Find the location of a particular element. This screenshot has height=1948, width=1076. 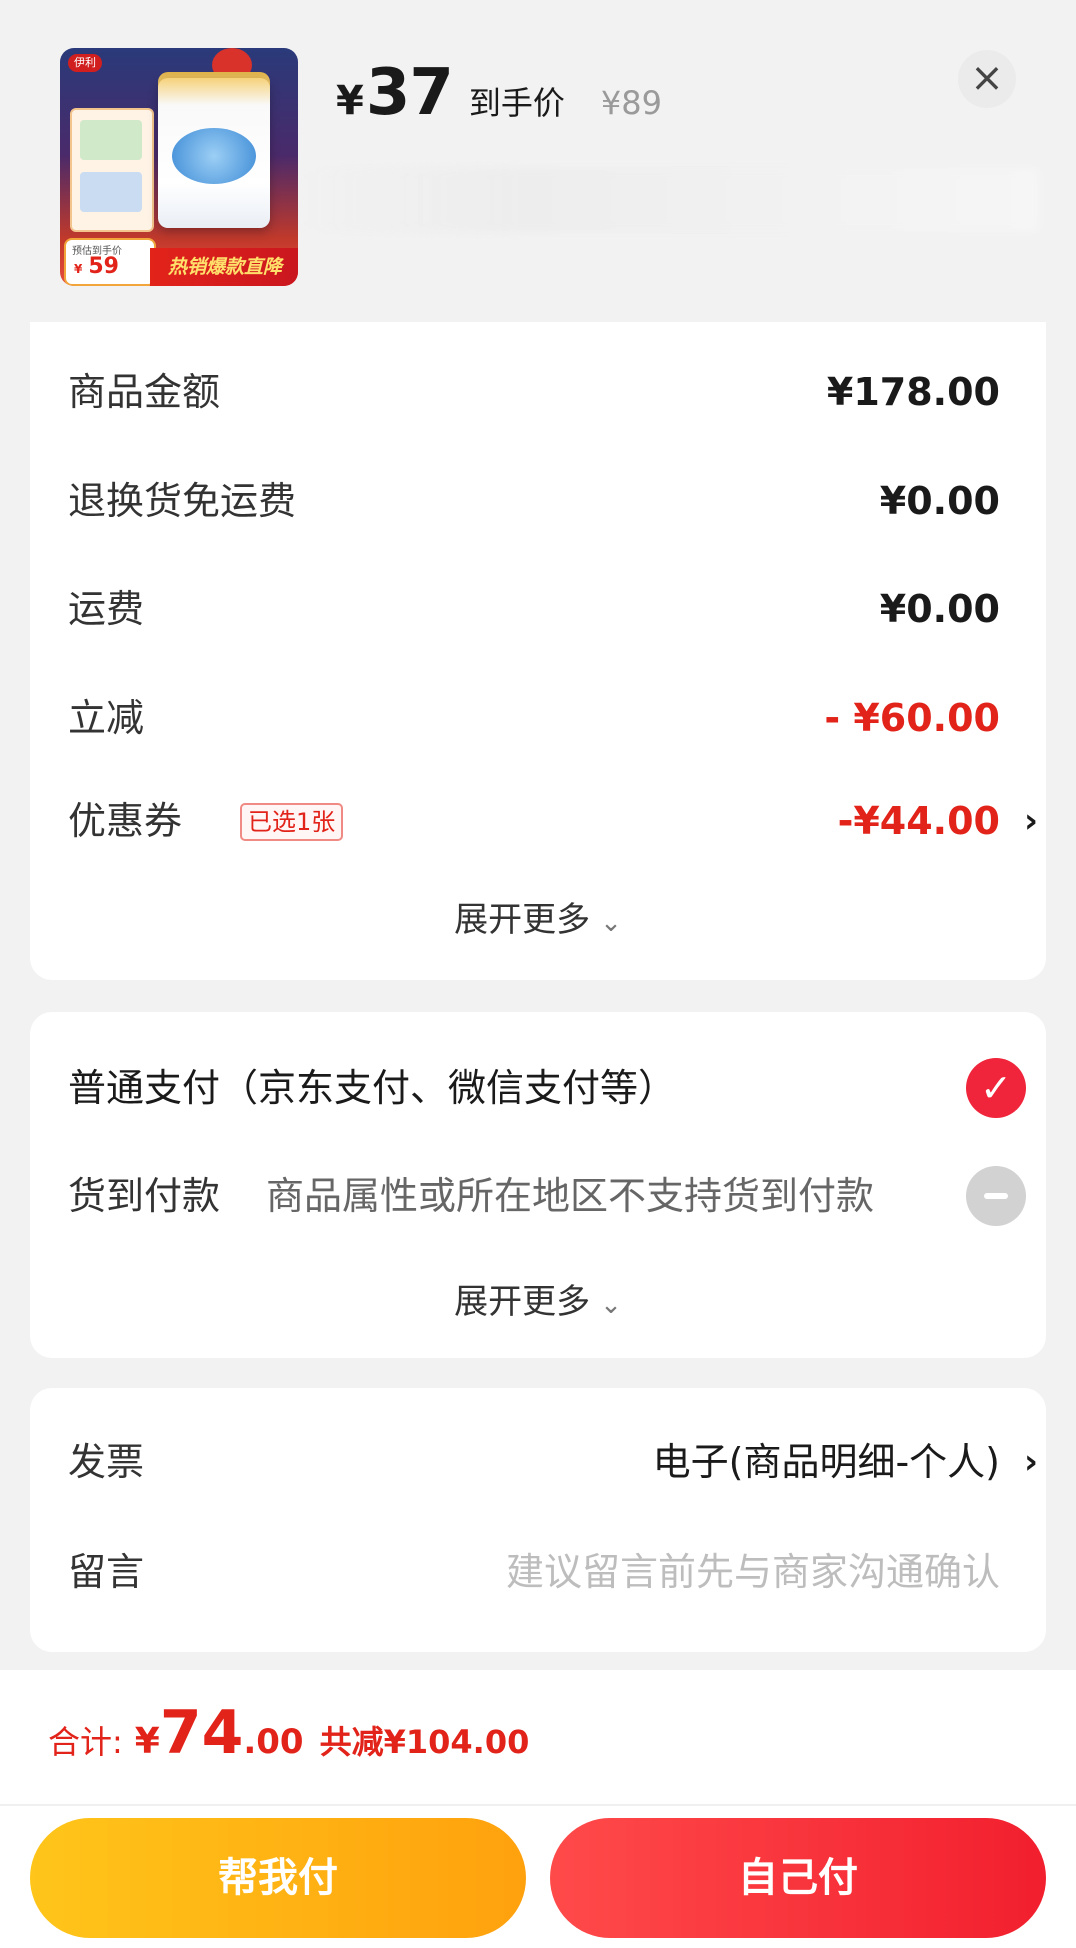

payment-option-cod: 货到付款 商品属性或所在地区不支持货到付款 is located at coordinates (547, 1196).